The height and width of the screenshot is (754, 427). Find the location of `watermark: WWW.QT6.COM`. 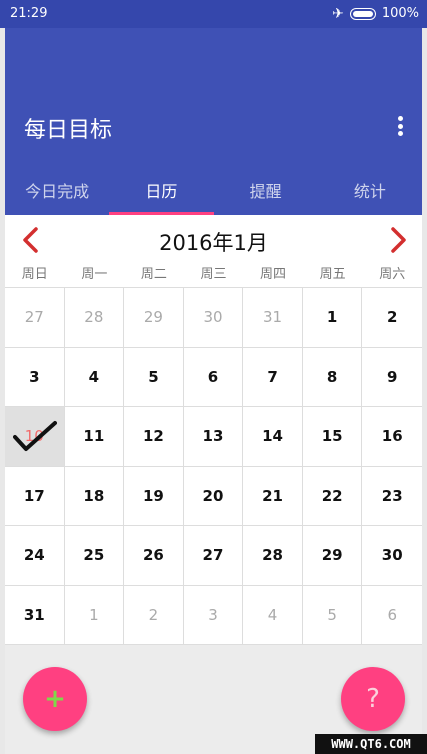

watermark: WWW.QT6.COM is located at coordinates (371, 744).